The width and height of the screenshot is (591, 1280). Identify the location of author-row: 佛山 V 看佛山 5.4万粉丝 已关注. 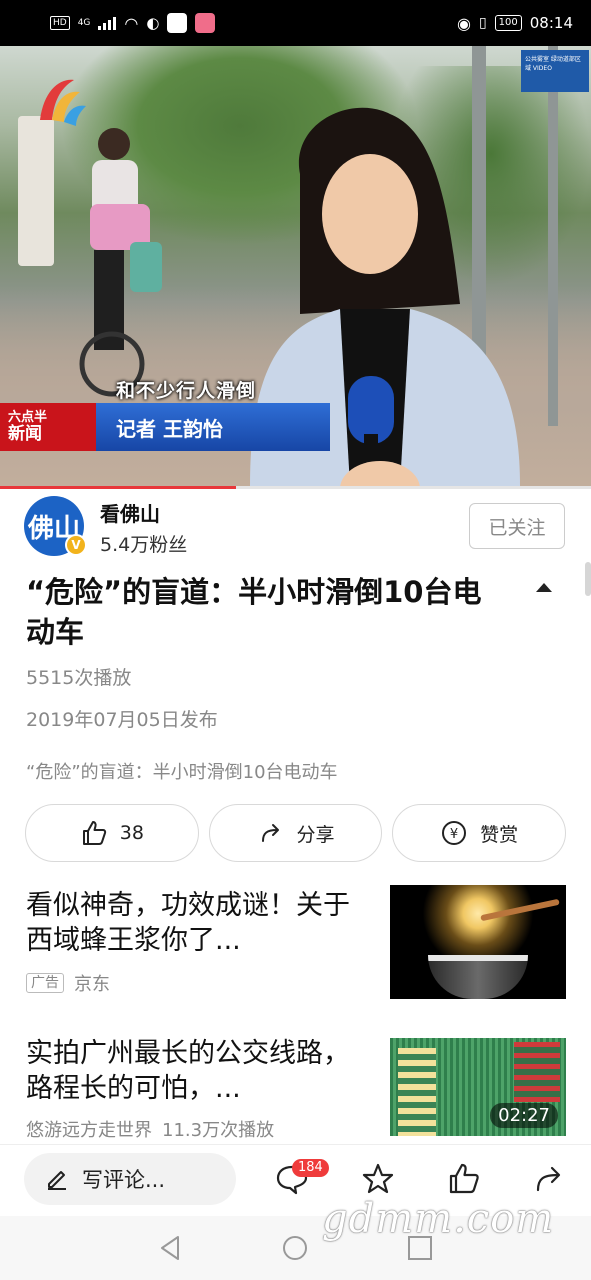
(295, 525).